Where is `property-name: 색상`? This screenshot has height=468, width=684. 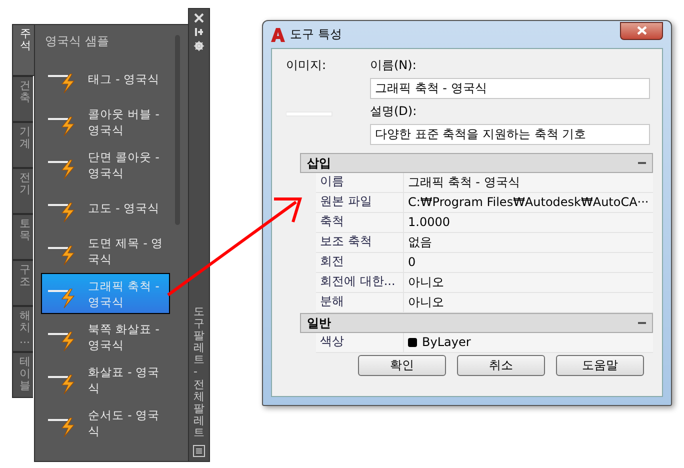 property-name: 색상 is located at coordinates (360, 342).